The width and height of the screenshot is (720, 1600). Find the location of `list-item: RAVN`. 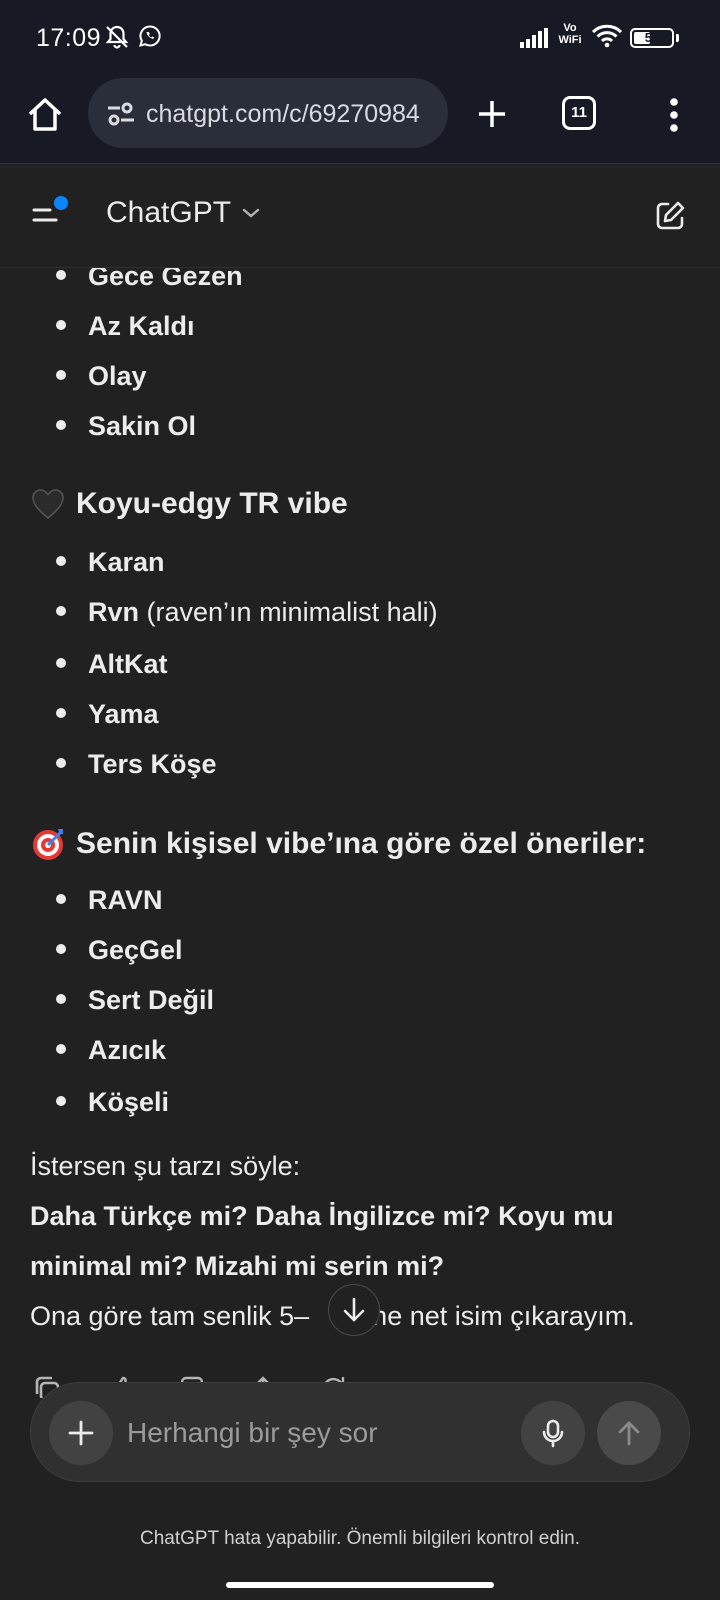

list-item: RAVN is located at coordinates (360, 900).